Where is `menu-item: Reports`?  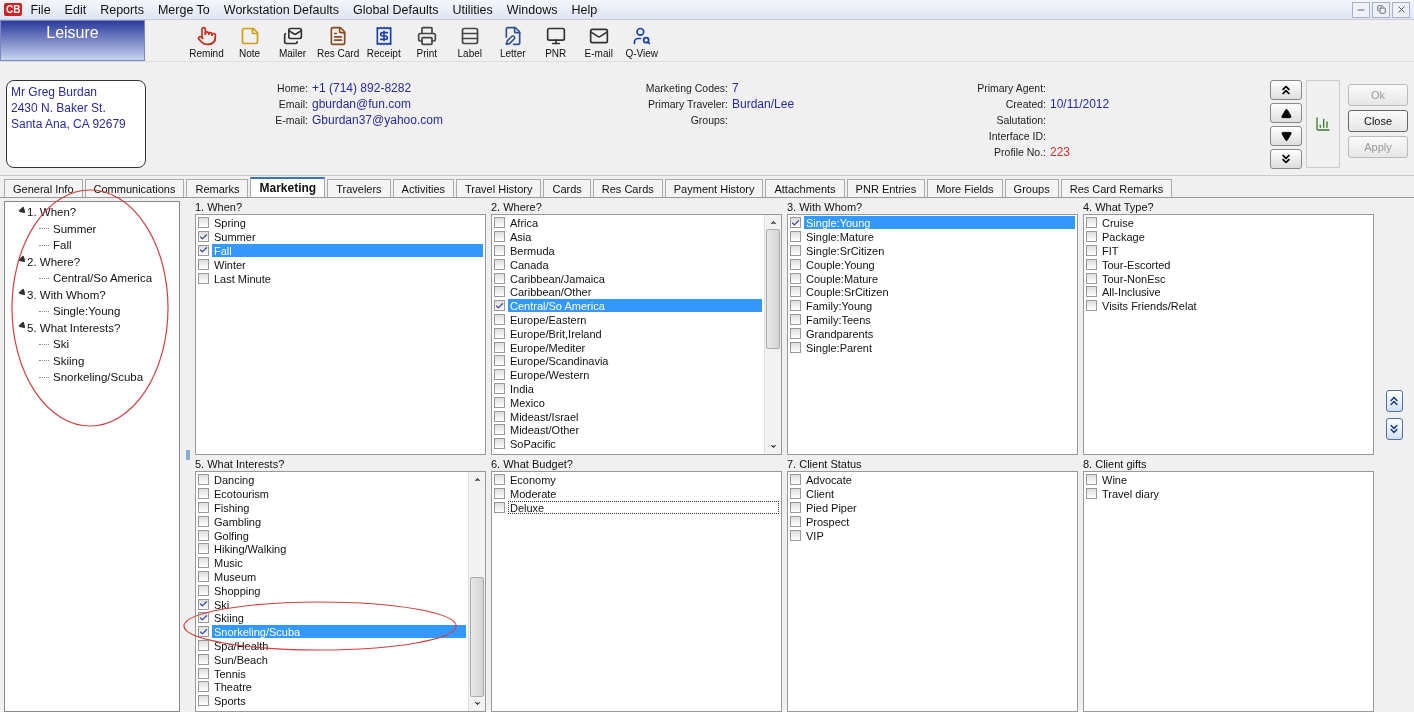
menu-item: Reports is located at coordinates (122, 9).